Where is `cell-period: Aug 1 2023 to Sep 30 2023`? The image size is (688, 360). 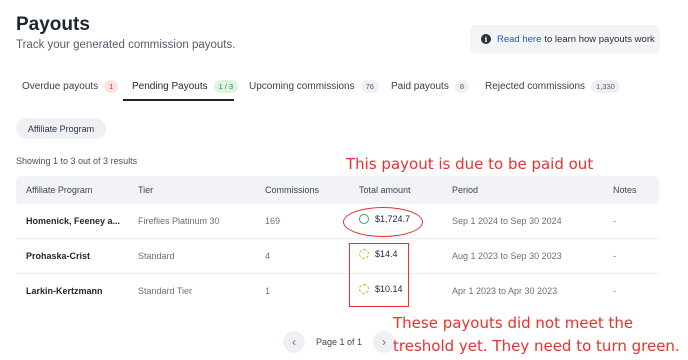 cell-period: Aug 1 2023 to Sep 30 2023 is located at coordinates (507, 256).